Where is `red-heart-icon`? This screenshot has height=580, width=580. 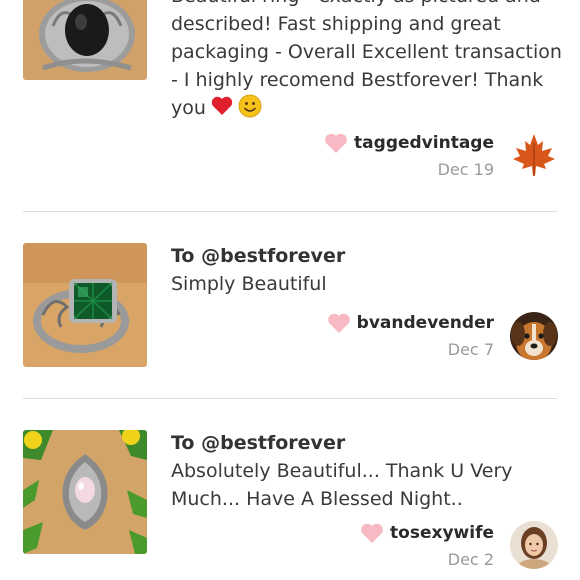 red-heart-icon is located at coordinates (222, 106).